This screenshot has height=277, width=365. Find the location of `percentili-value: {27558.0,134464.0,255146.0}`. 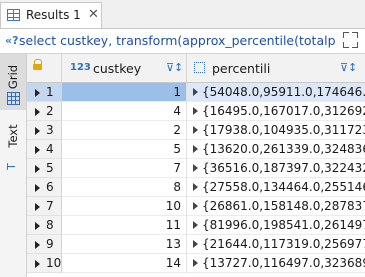

percentili-value: {27558.0,134464.0,255146.0} is located at coordinates (283, 187).